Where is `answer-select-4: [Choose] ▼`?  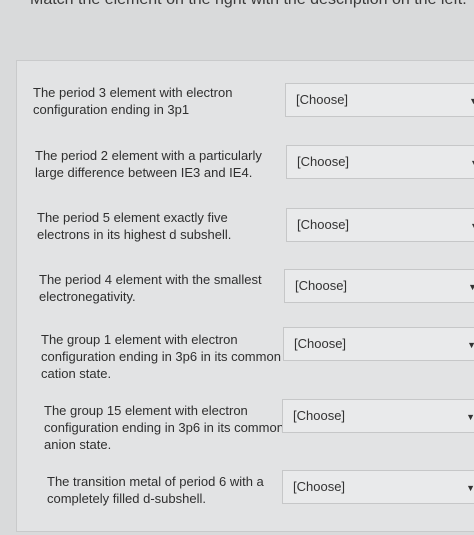
answer-select-4: [Choose] ▼ is located at coordinates (379, 286).